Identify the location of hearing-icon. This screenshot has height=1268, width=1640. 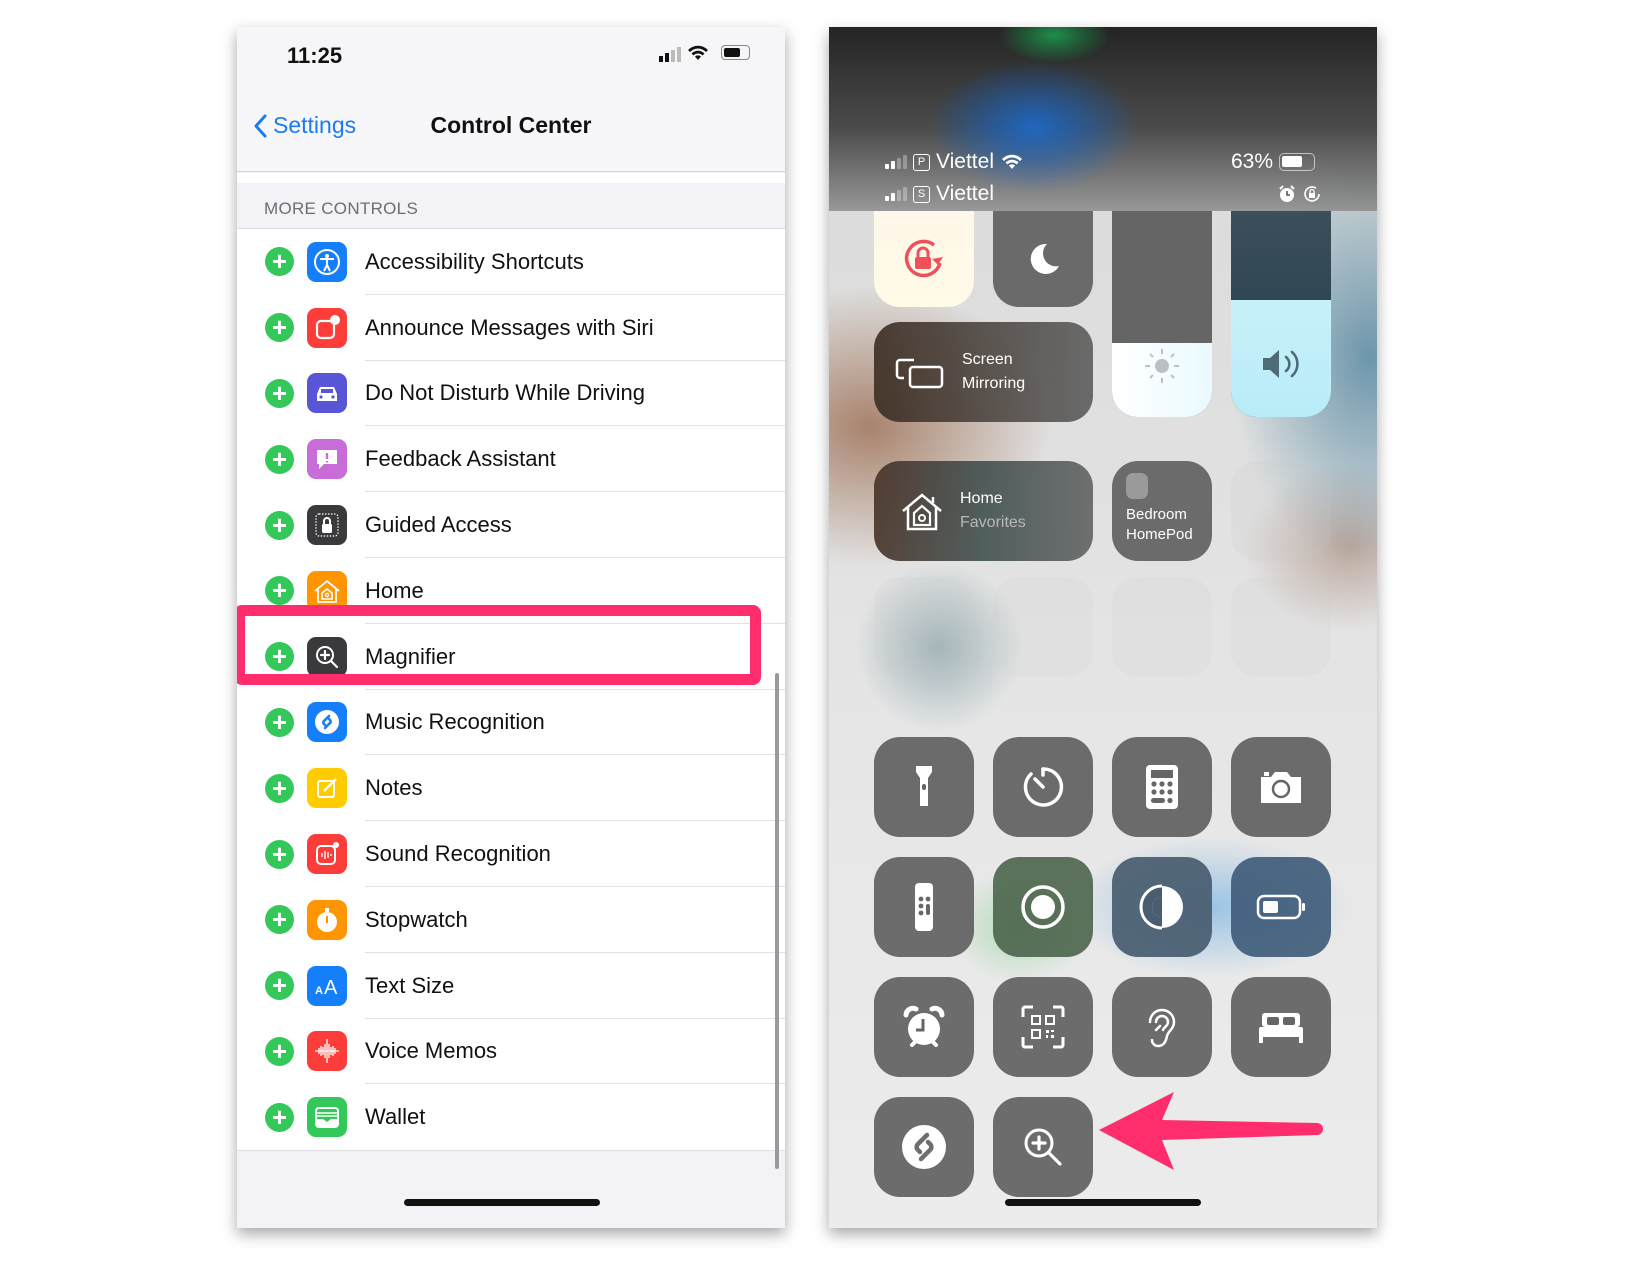
(1162, 1027).